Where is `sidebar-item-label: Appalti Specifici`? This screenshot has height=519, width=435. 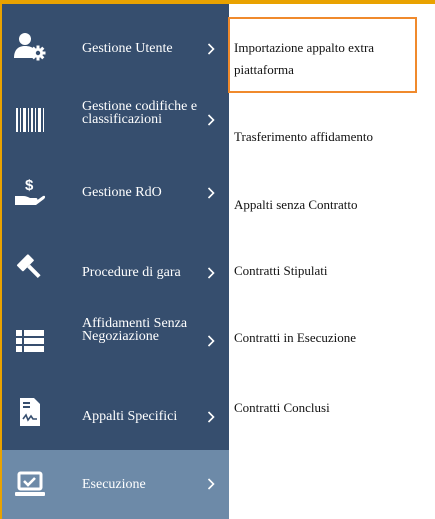 sidebar-item-label: Appalti Specifici is located at coordinates (130, 416).